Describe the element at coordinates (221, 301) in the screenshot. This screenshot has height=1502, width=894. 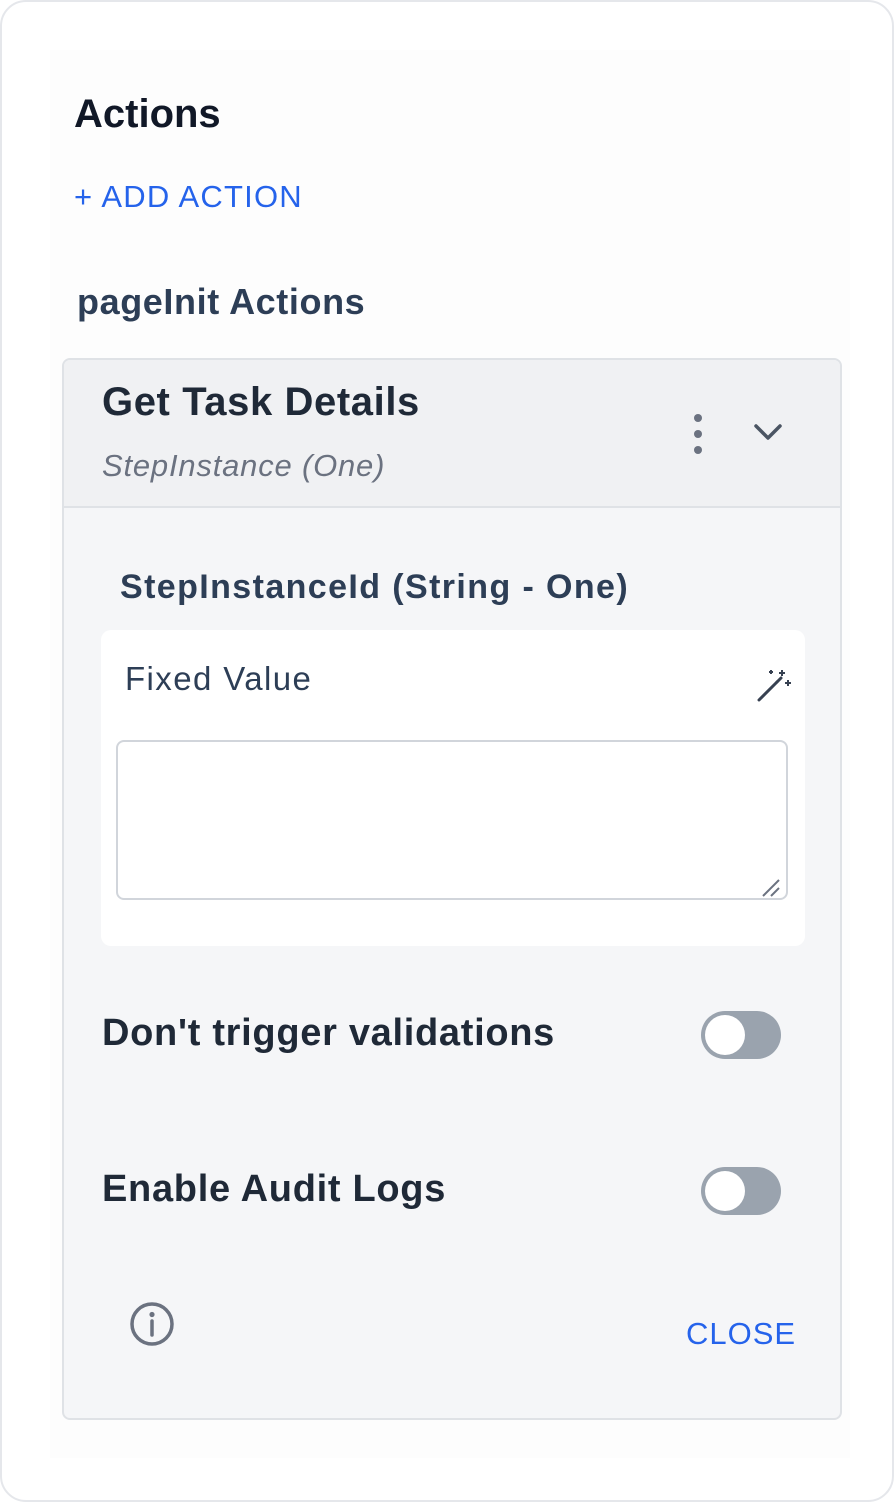
I see `action-group-title: pageInit Actions` at that location.